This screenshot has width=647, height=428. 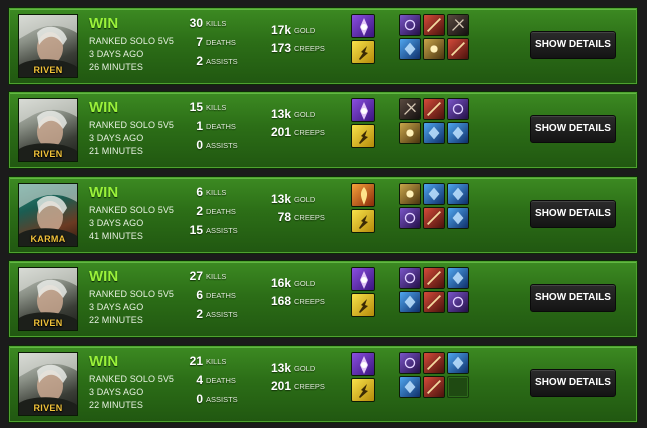 What do you see at coordinates (48, 70) in the screenshot?
I see `champion-name: RIVEN` at bounding box center [48, 70].